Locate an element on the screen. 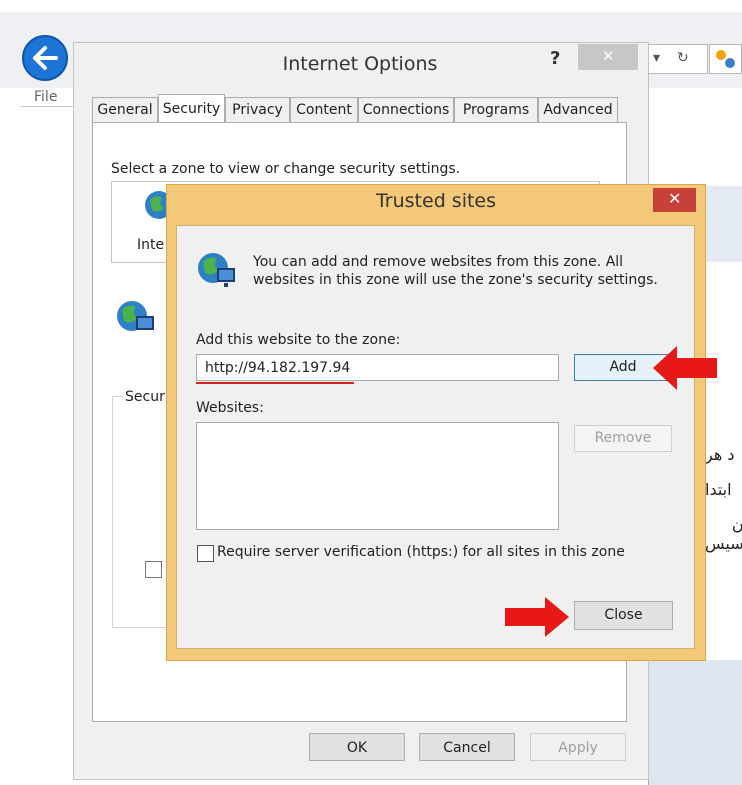 Image resolution: width=742 pixels, height=785 pixels. back-button is located at coordinates (45, 58).